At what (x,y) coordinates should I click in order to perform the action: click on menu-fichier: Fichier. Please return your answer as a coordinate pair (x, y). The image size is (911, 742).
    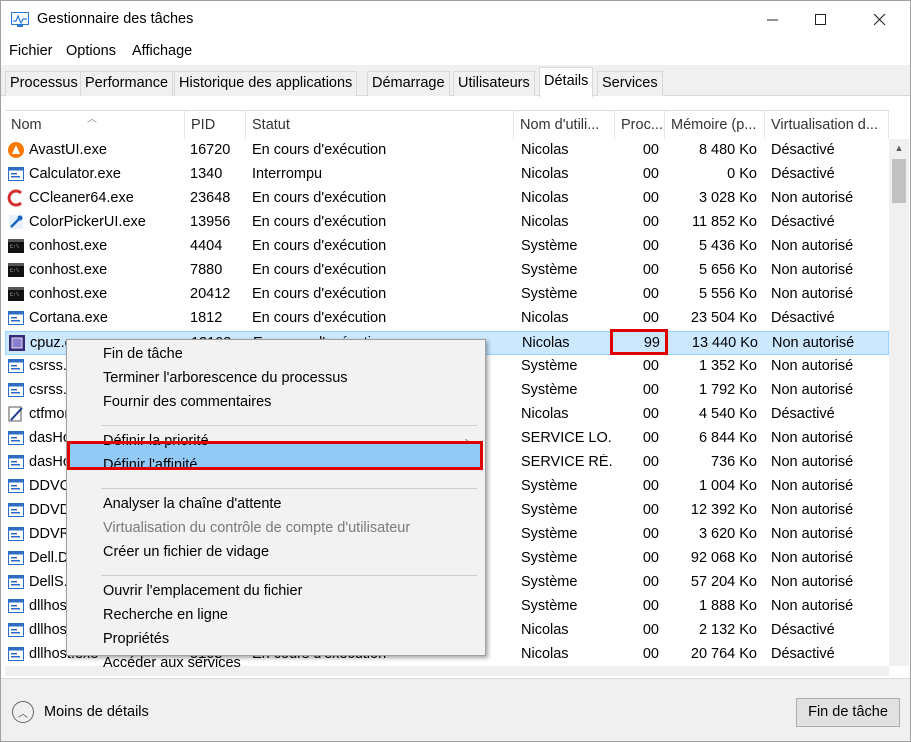
    Looking at the image, I should click on (31, 51).